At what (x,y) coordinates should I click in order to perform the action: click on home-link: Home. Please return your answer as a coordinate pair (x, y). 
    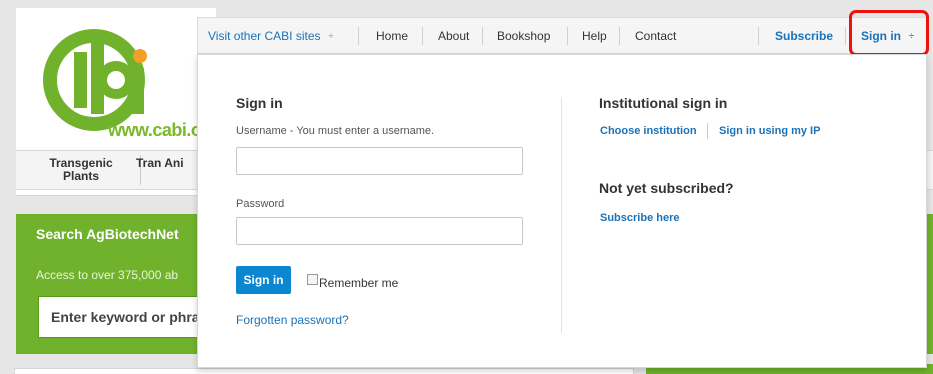
    Looking at the image, I should click on (392, 36).